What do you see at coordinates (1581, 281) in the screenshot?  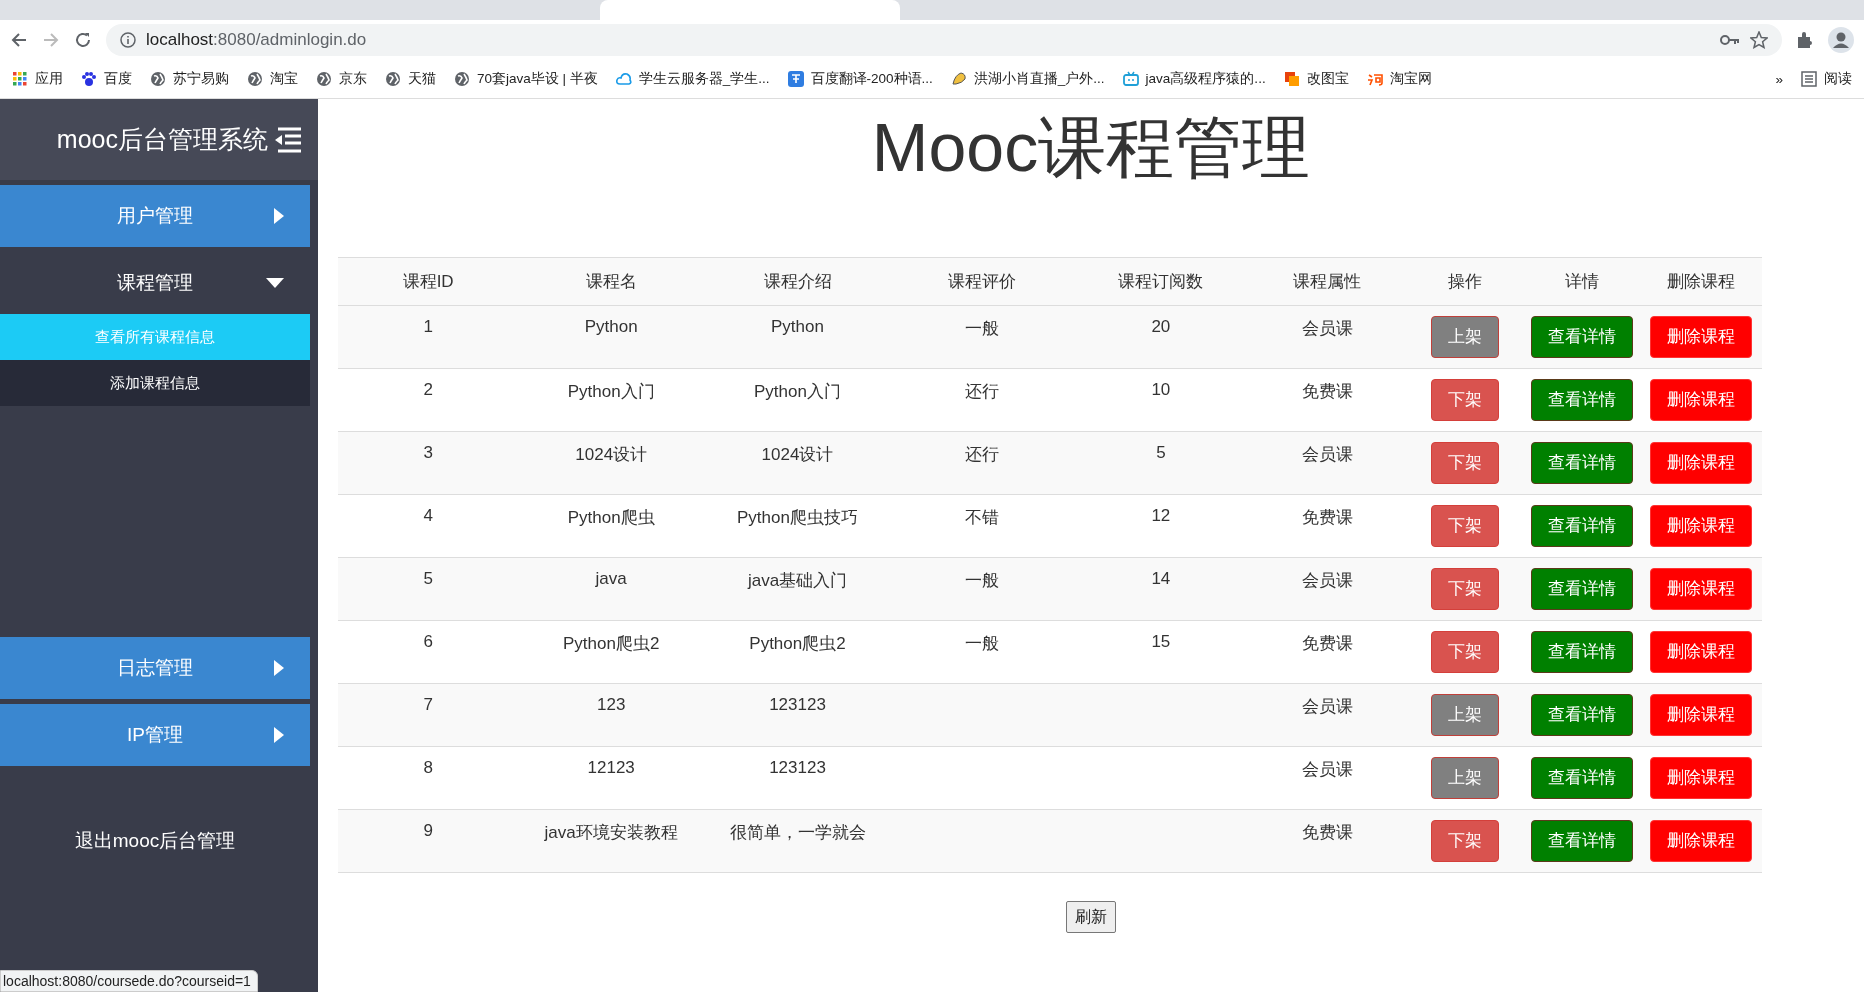 I see `column-header: 详情` at bounding box center [1581, 281].